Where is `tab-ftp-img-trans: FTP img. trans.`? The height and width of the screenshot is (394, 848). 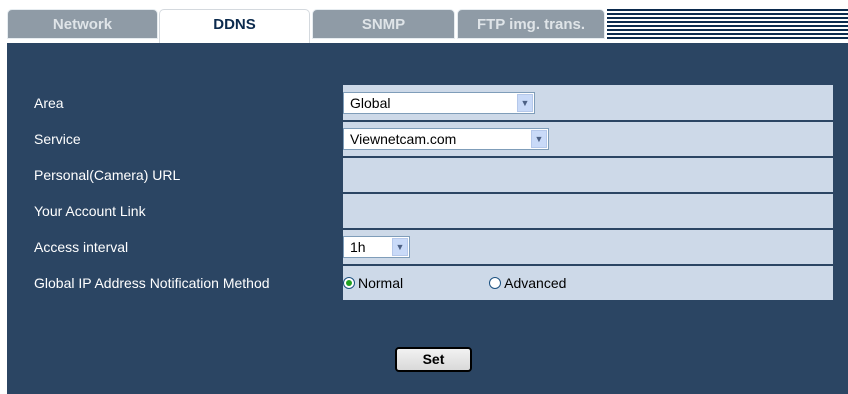 tab-ftp-img-trans: FTP img. trans. is located at coordinates (531, 24).